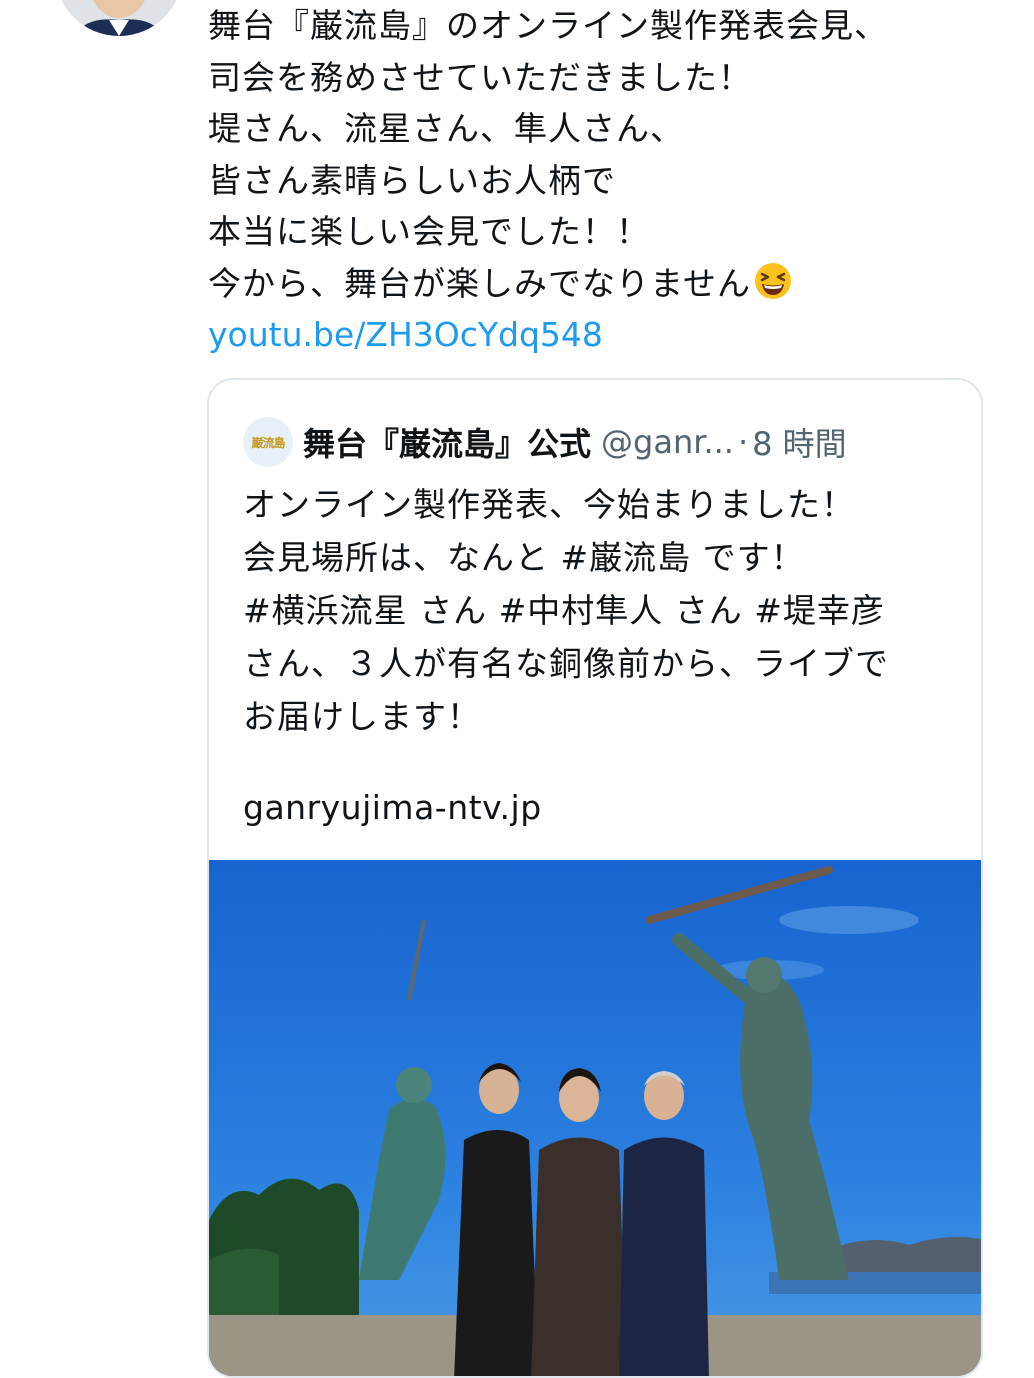  What do you see at coordinates (480, 283) in the screenshot?
I see `tweet-line-text: 今から、舞台が楽しみでなりません` at bounding box center [480, 283].